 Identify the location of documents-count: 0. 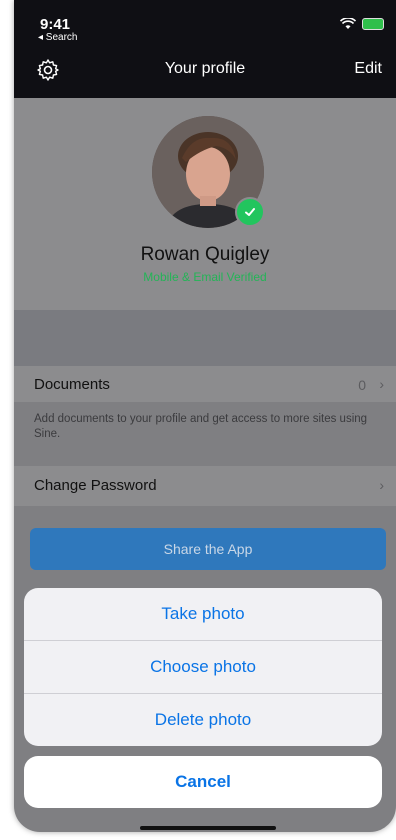
(362, 385).